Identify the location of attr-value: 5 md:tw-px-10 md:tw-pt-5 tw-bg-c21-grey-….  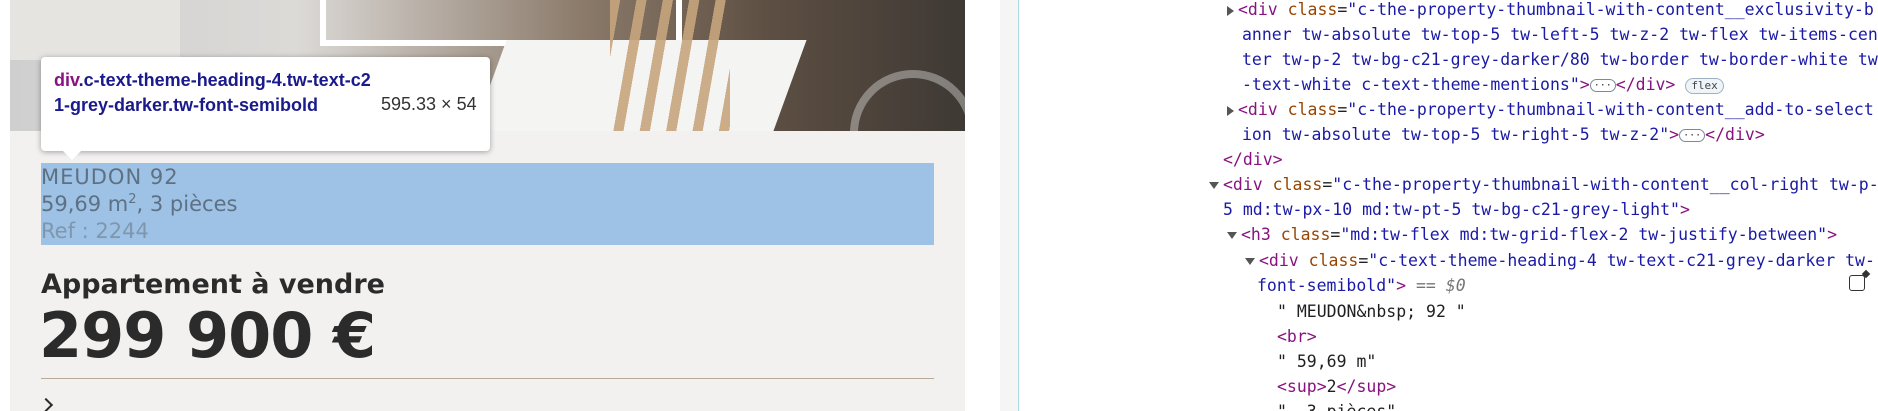
(1451, 209).